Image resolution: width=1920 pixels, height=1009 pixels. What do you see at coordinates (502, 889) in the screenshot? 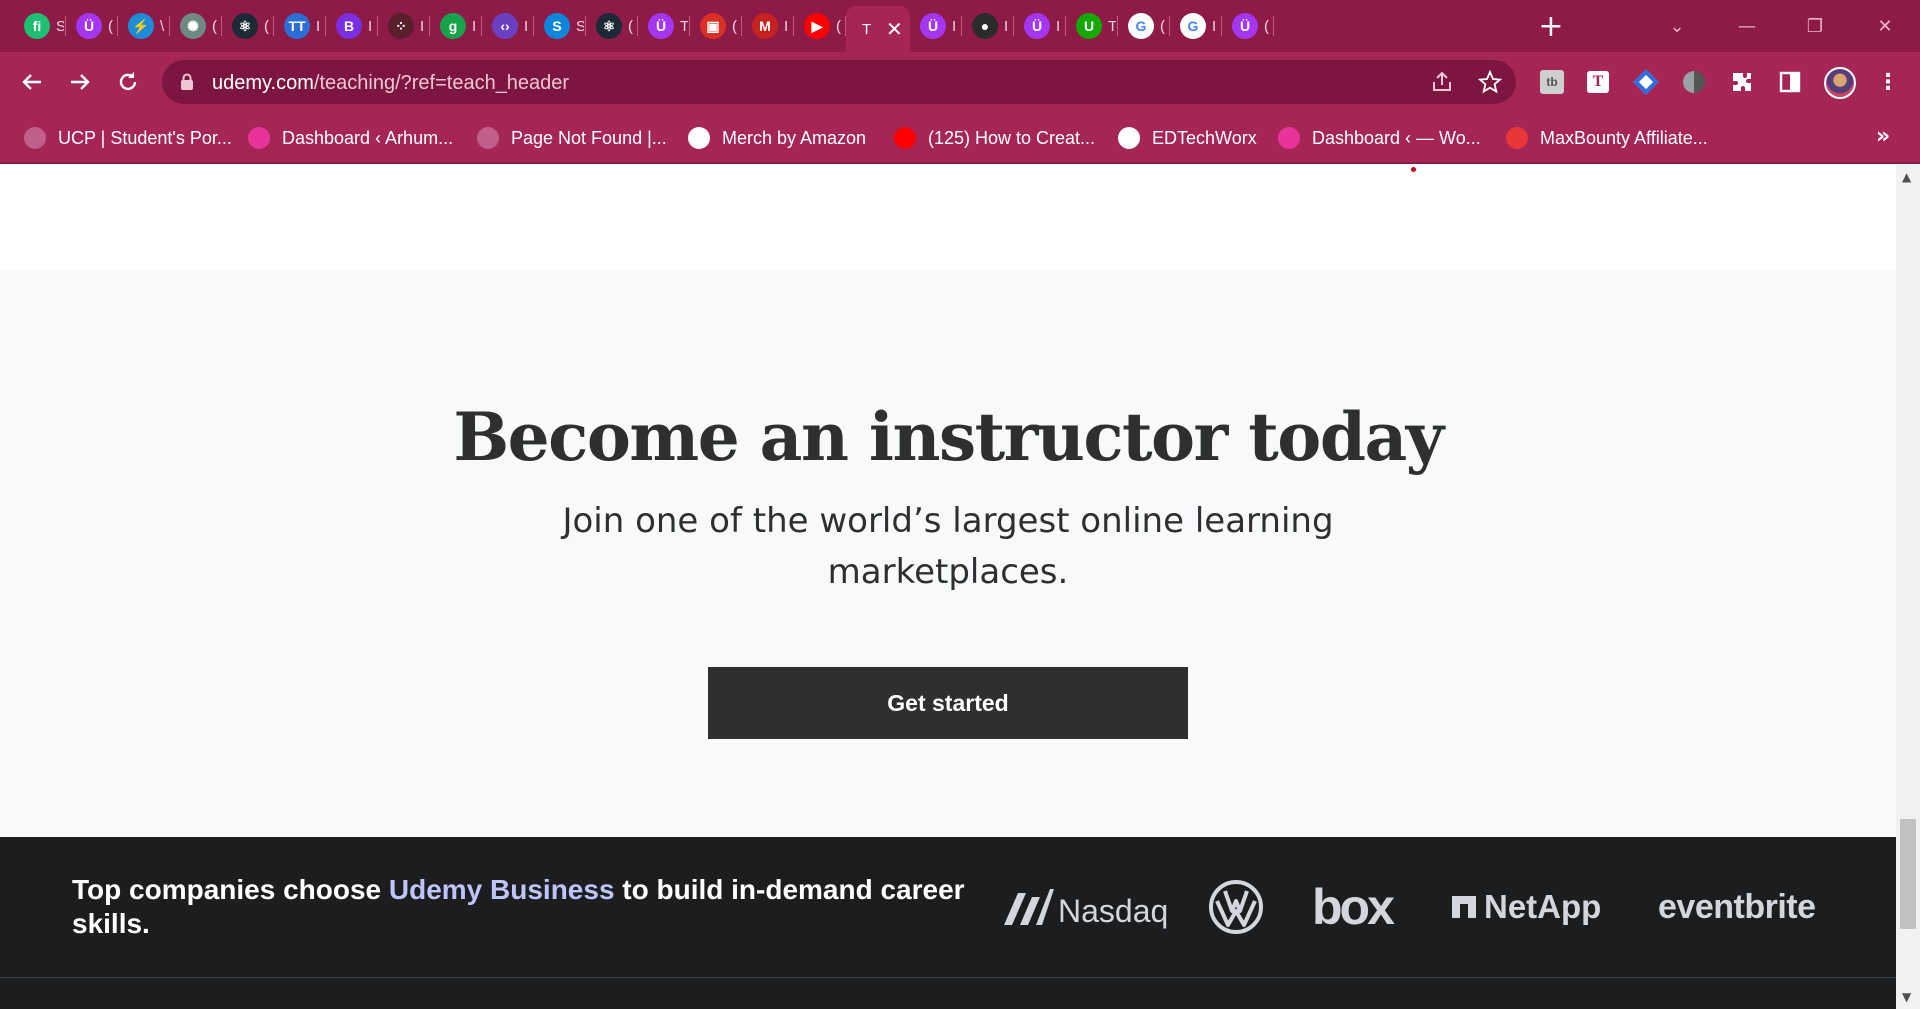
I see `udemy-business-link: Udemy Business` at bounding box center [502, 889].